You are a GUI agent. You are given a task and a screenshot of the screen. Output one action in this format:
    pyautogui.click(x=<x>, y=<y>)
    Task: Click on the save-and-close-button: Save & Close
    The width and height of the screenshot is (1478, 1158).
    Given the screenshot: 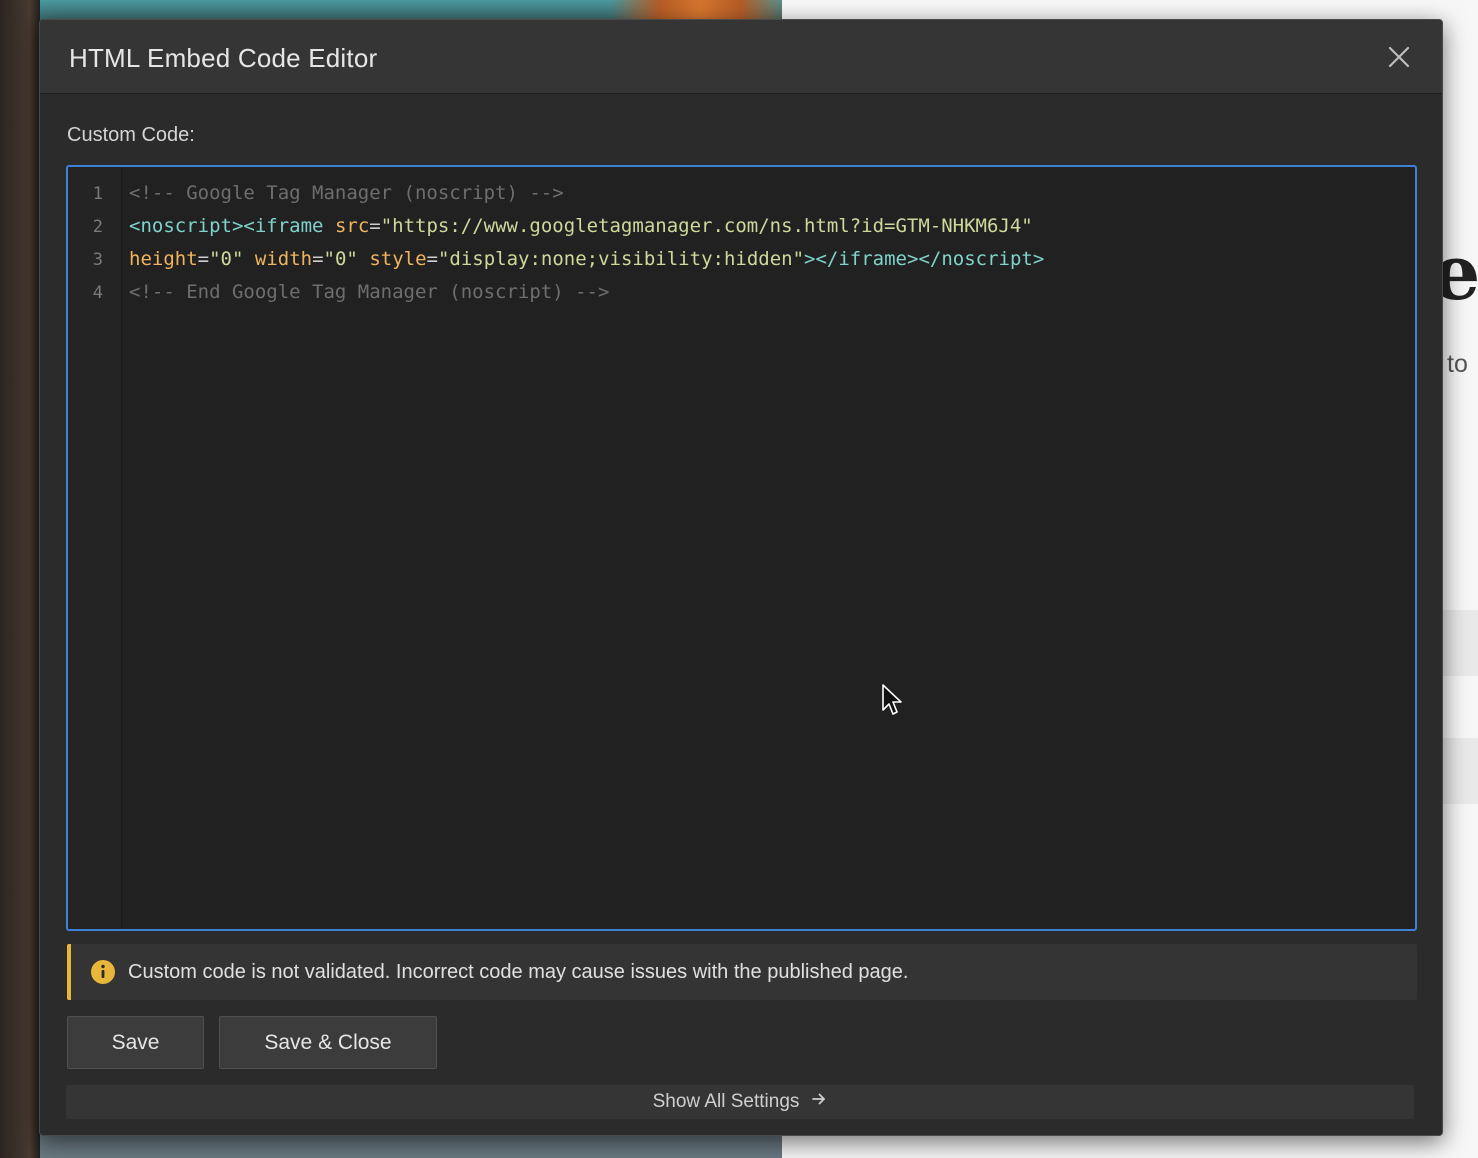 What is the action you would take?
    pyautogui.click(x=328, y=1042)
    